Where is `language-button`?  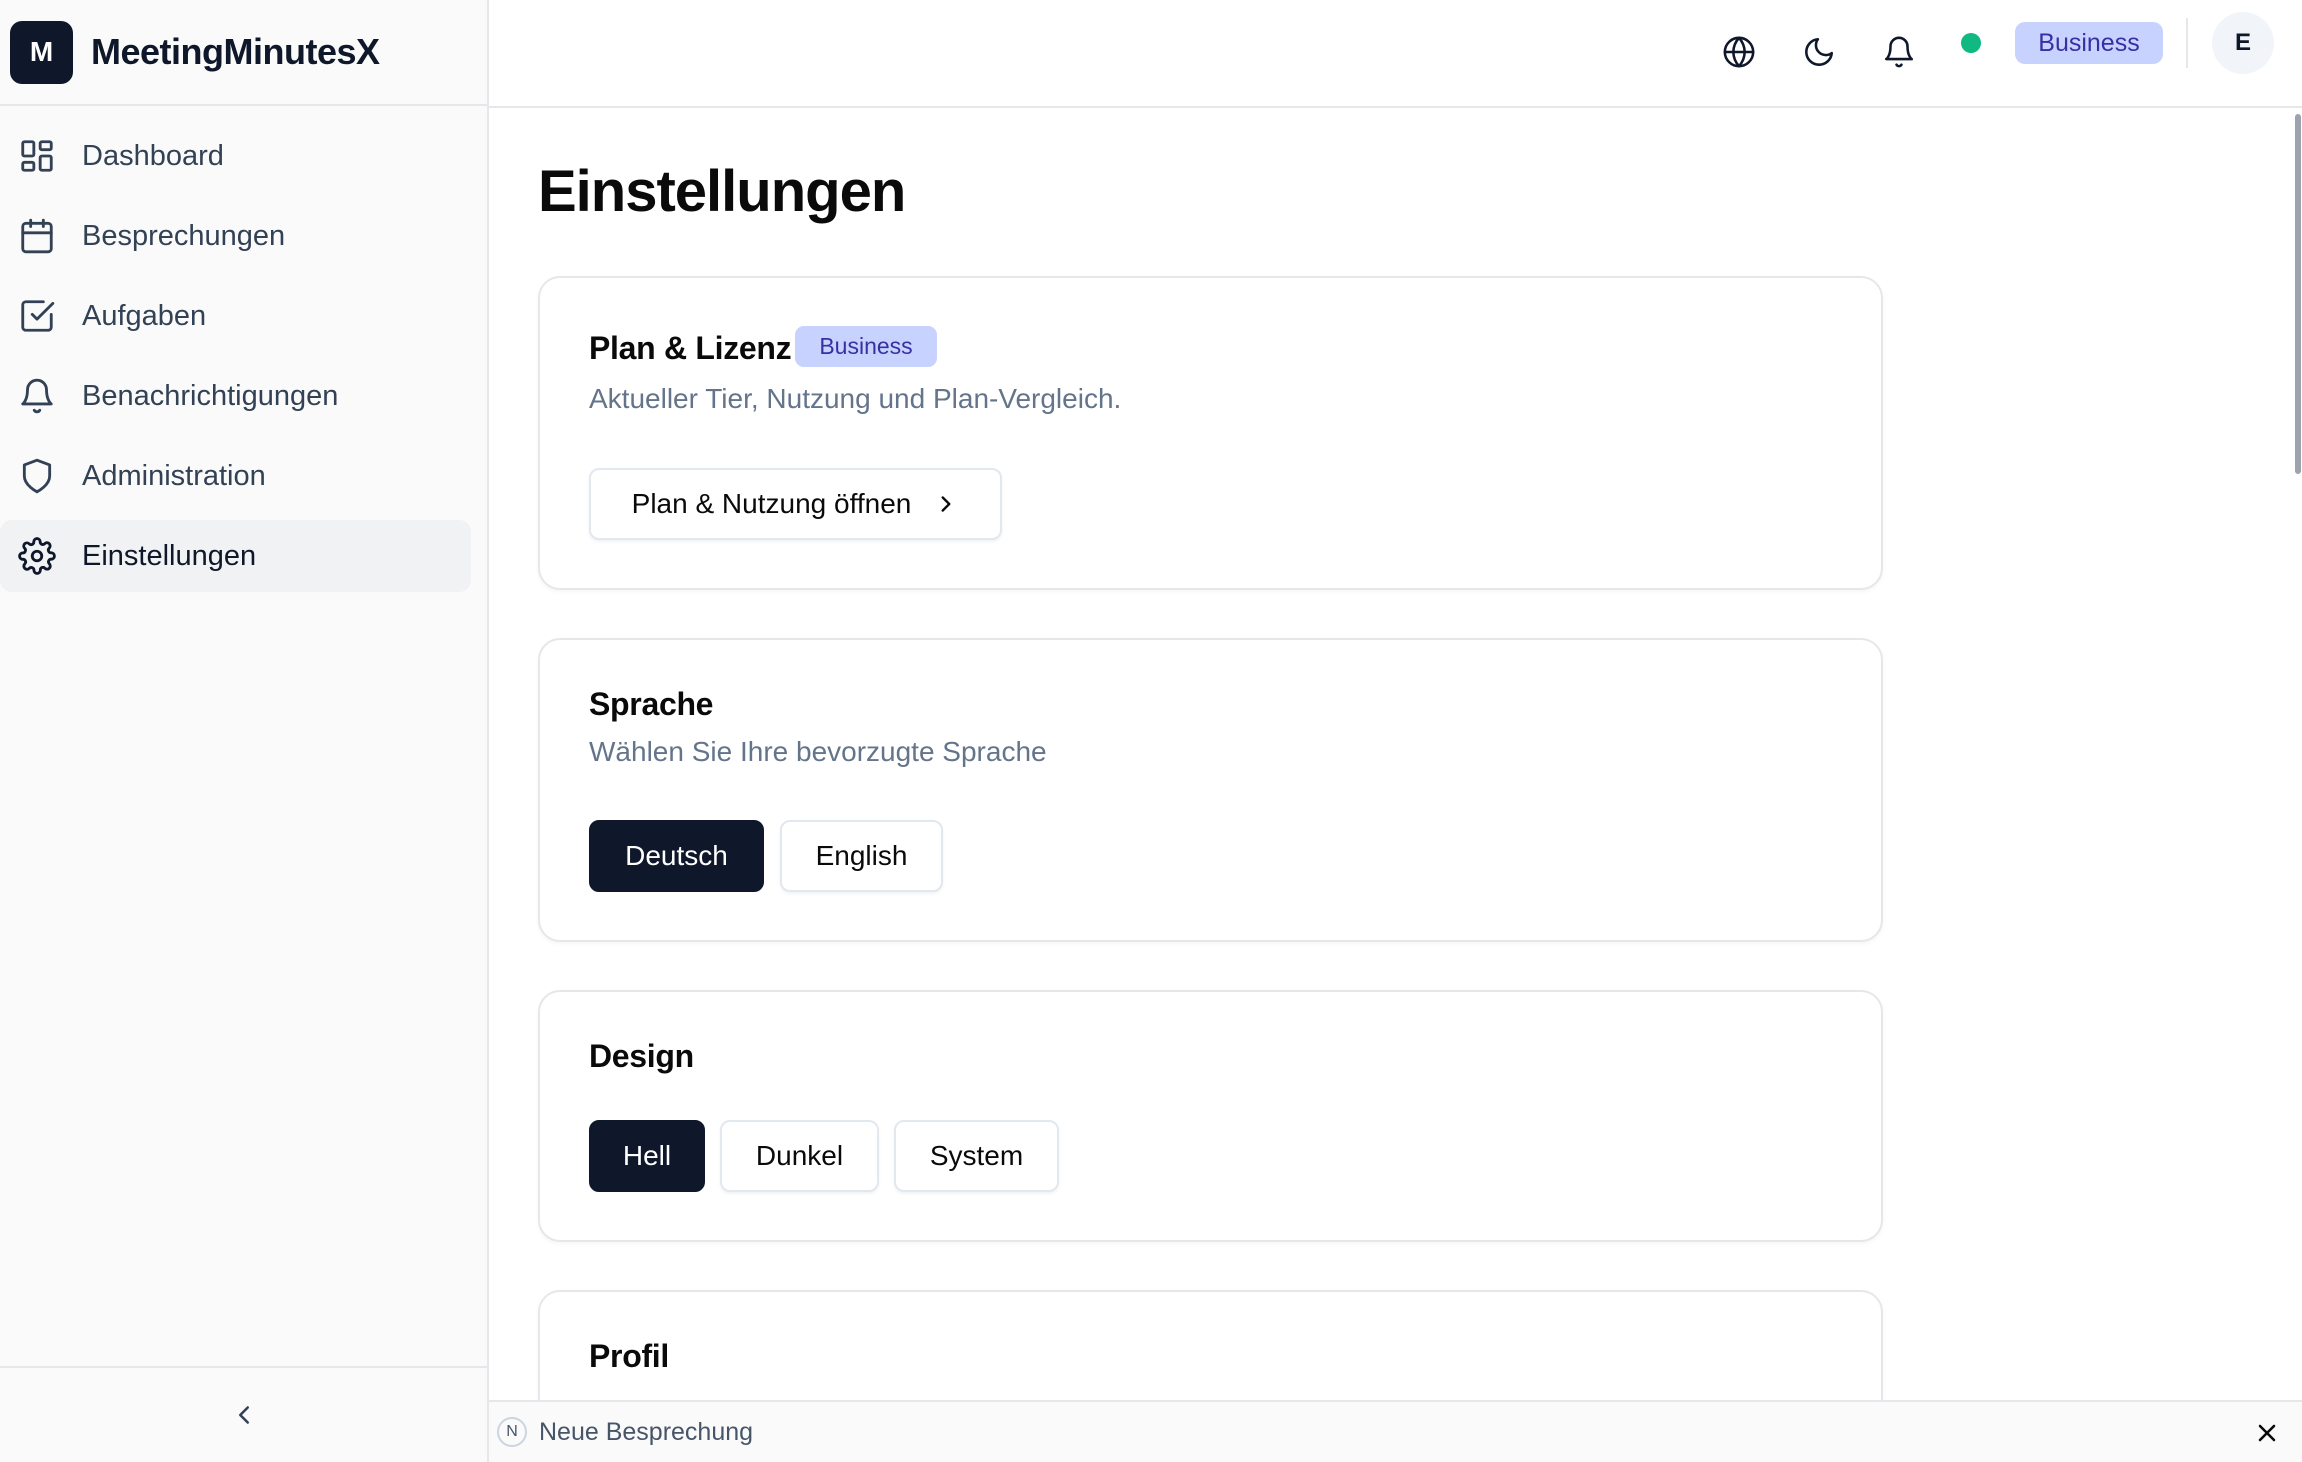 language-button is located at coordinates (1739, 52).